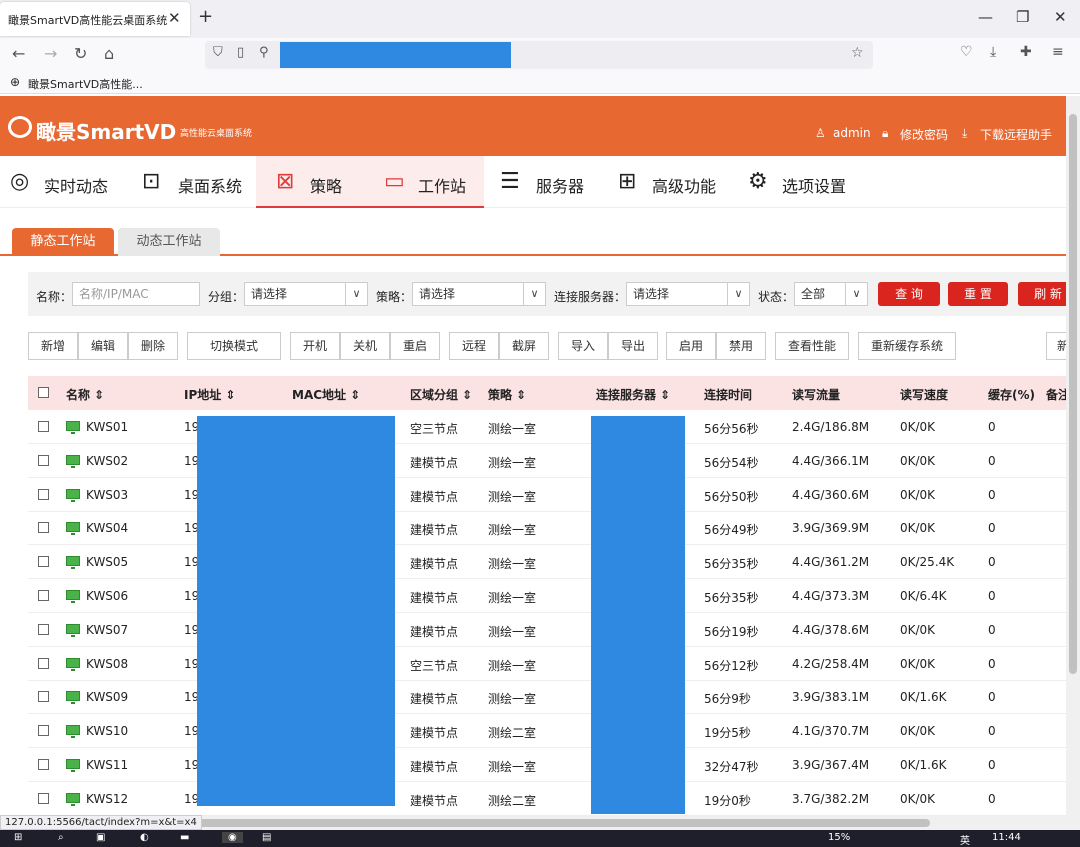 This screenshot has width=1080, height=847. What do you see at coordinates (174, 18) in the screenshot?
I see `close-icon: ✕` at bounding box center [174, 18].